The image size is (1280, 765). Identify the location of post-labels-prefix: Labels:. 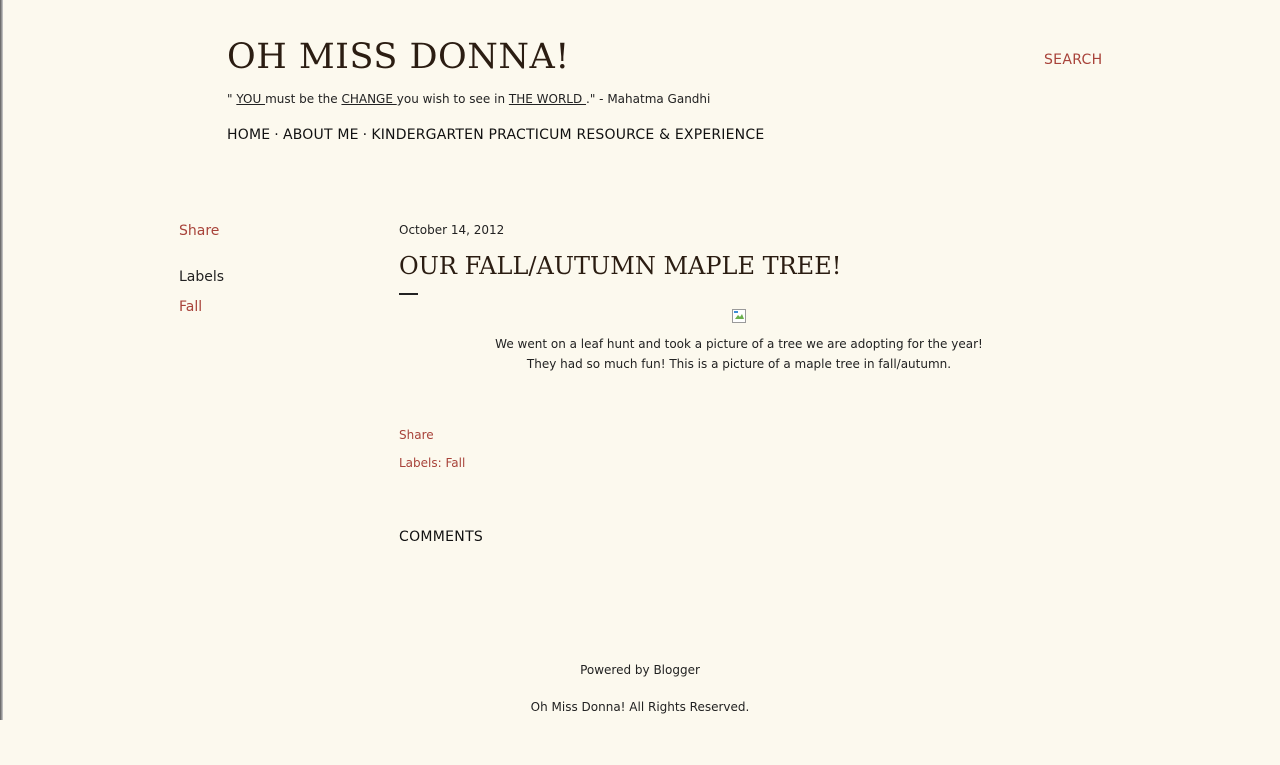
(422, 463).